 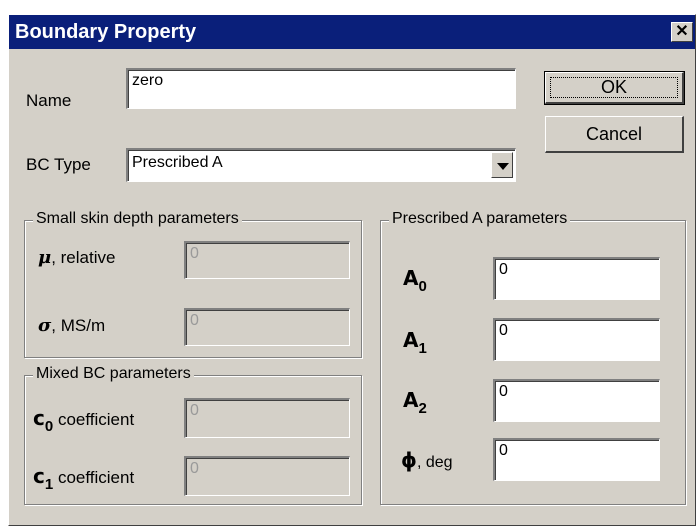 What do you see at coordinates (83, 257) in the screenshot?
I see `mu-unit: , relative` at bounding box center [83, 257].